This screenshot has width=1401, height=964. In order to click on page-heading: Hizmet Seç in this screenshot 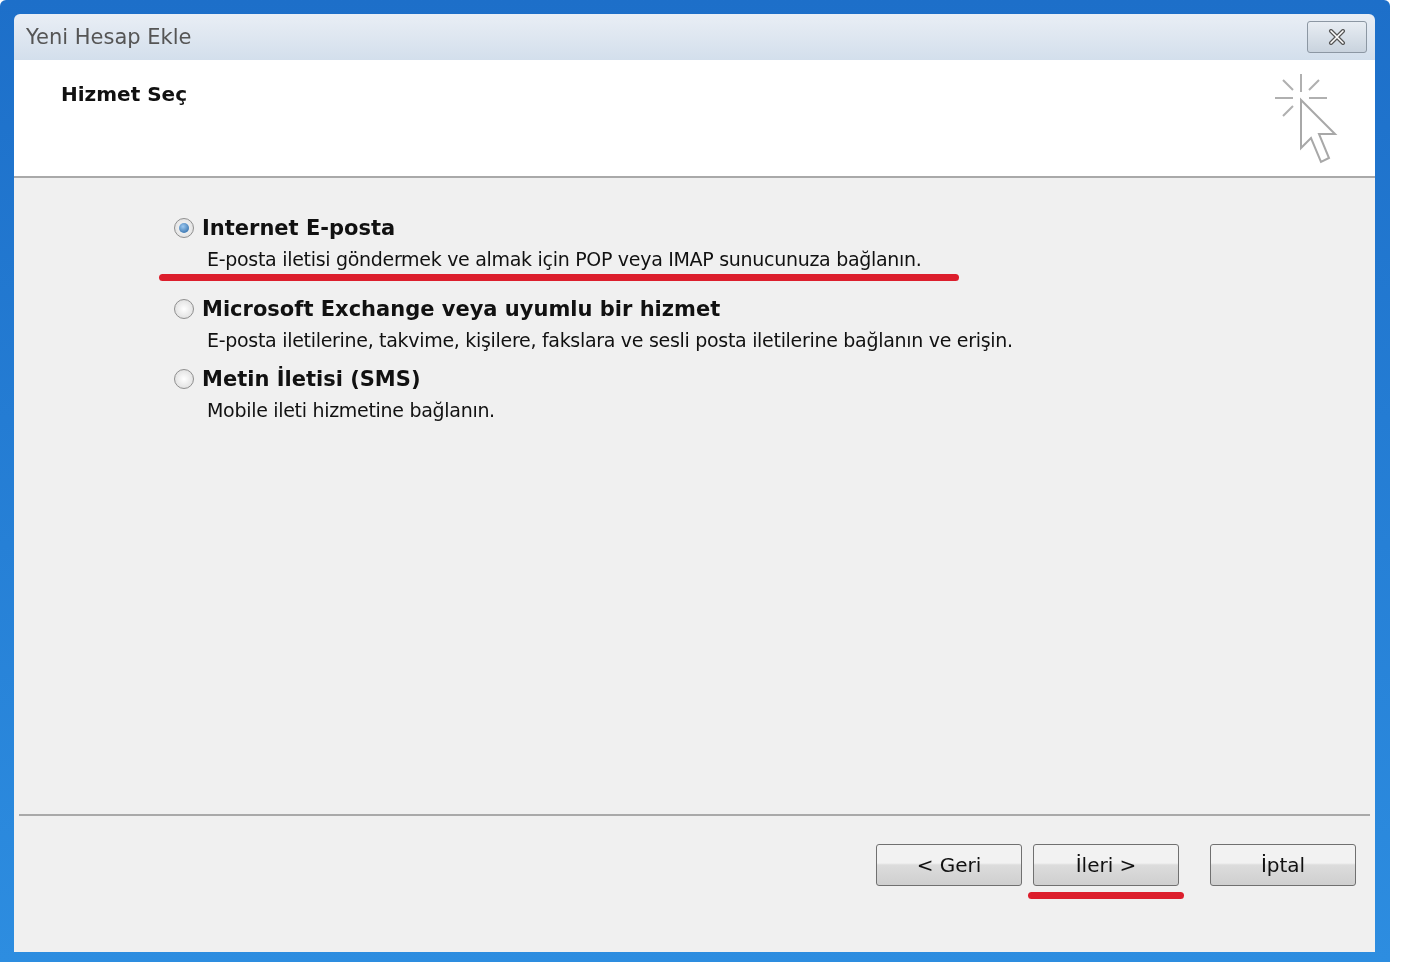, I will do `click(124, 95)`.